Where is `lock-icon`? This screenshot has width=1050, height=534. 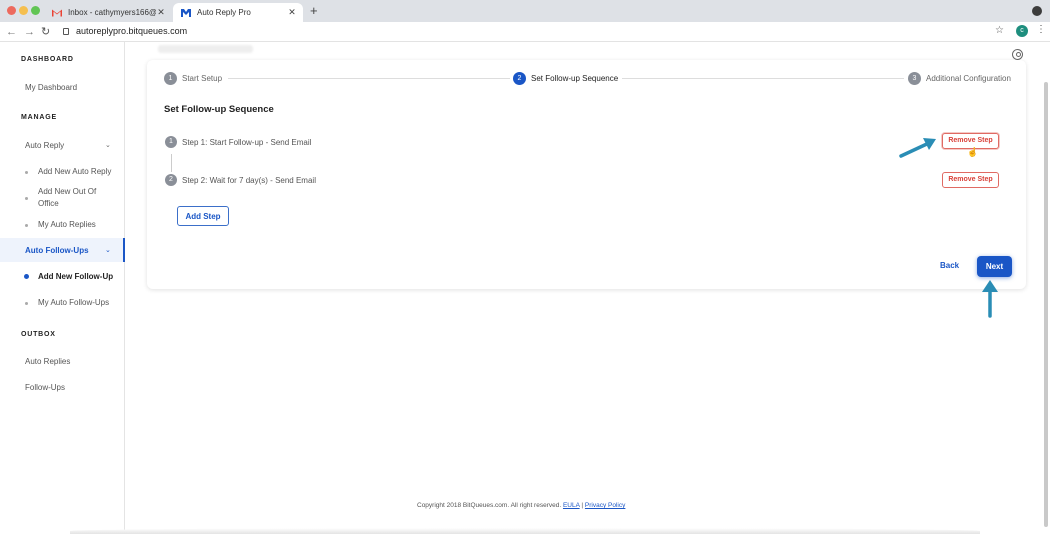 lock-icon is located at coordinates (66, 31).